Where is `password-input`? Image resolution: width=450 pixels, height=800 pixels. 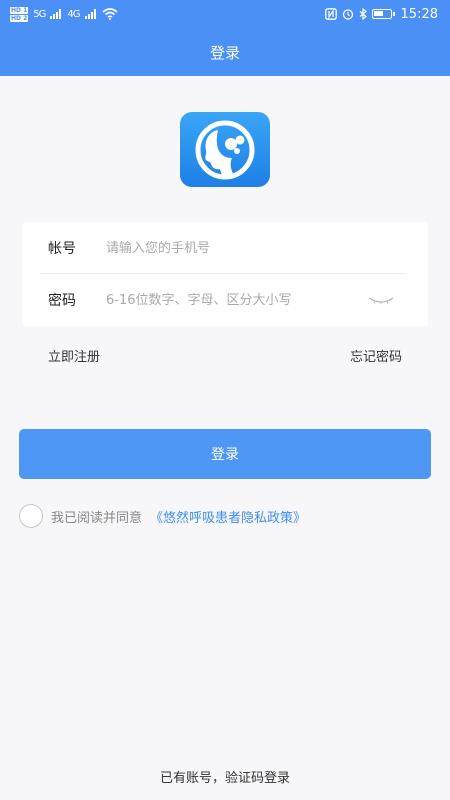
password-input is located at coordinates (226, 300).